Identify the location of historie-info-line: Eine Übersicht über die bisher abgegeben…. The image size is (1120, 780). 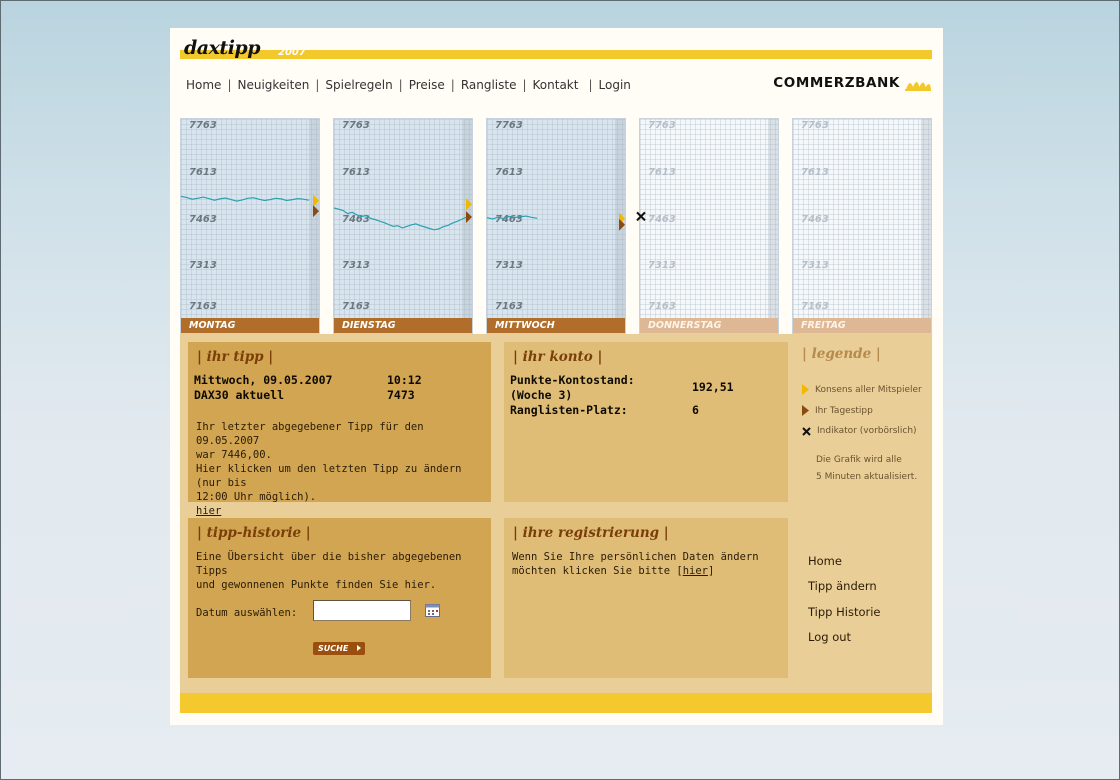
(329, 564).